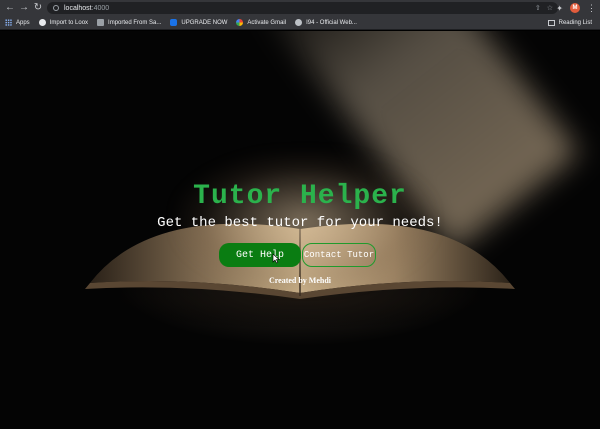 The width and height of the screenshot is (600, 429). What do you see at coordinates (23, 22) in the screenshot?
I see `bookmark-label: Apps` at bounding box center [23, 22].